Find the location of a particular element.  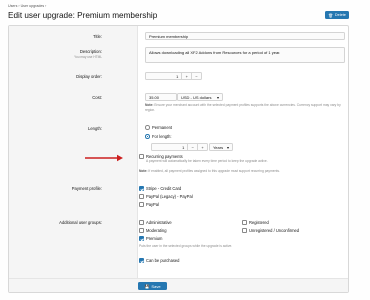

group-option-administrative: Administrative is located at coordinates (155, 222).